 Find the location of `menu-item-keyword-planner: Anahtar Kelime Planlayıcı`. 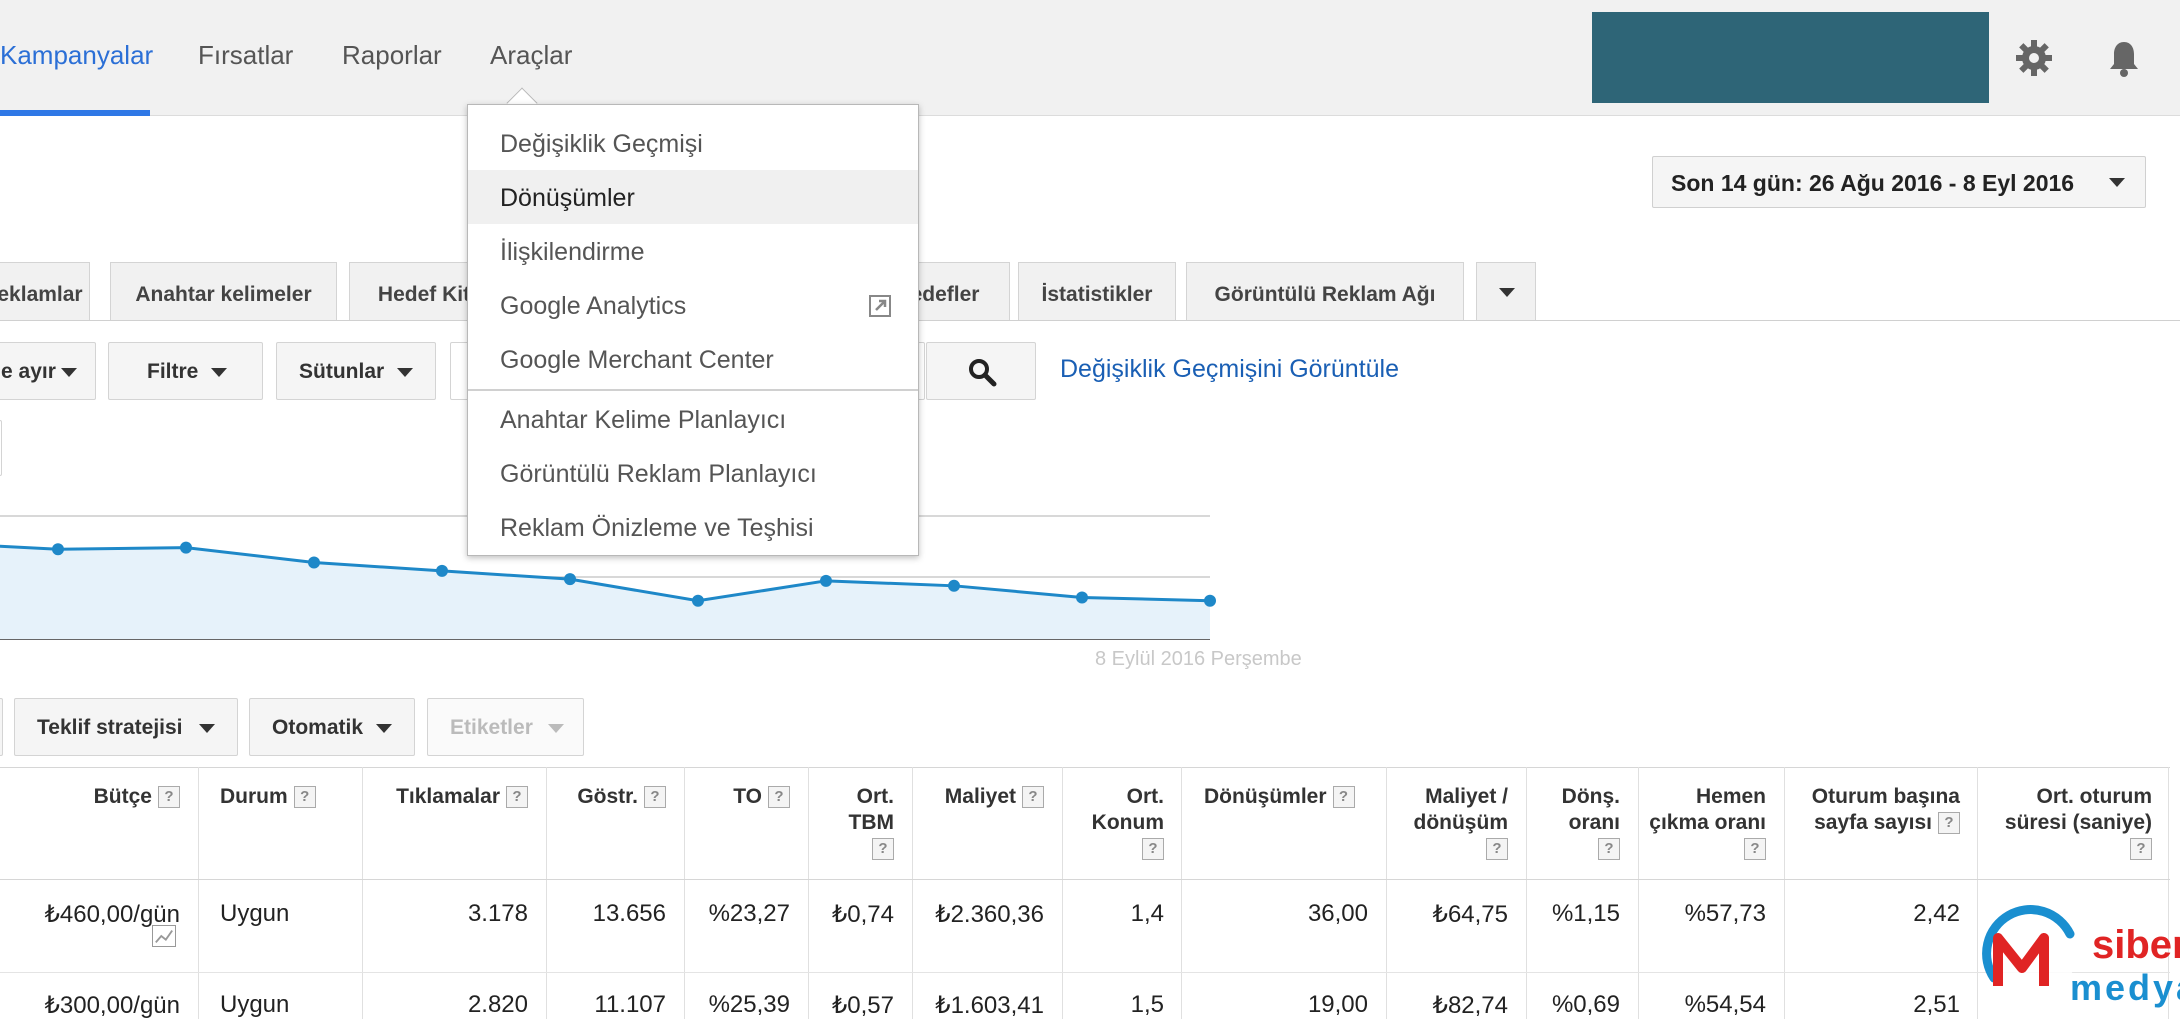

menu-item-keyword-planner: Anahtar Kelime Planlayıcı is located at coordinates (693, 419).